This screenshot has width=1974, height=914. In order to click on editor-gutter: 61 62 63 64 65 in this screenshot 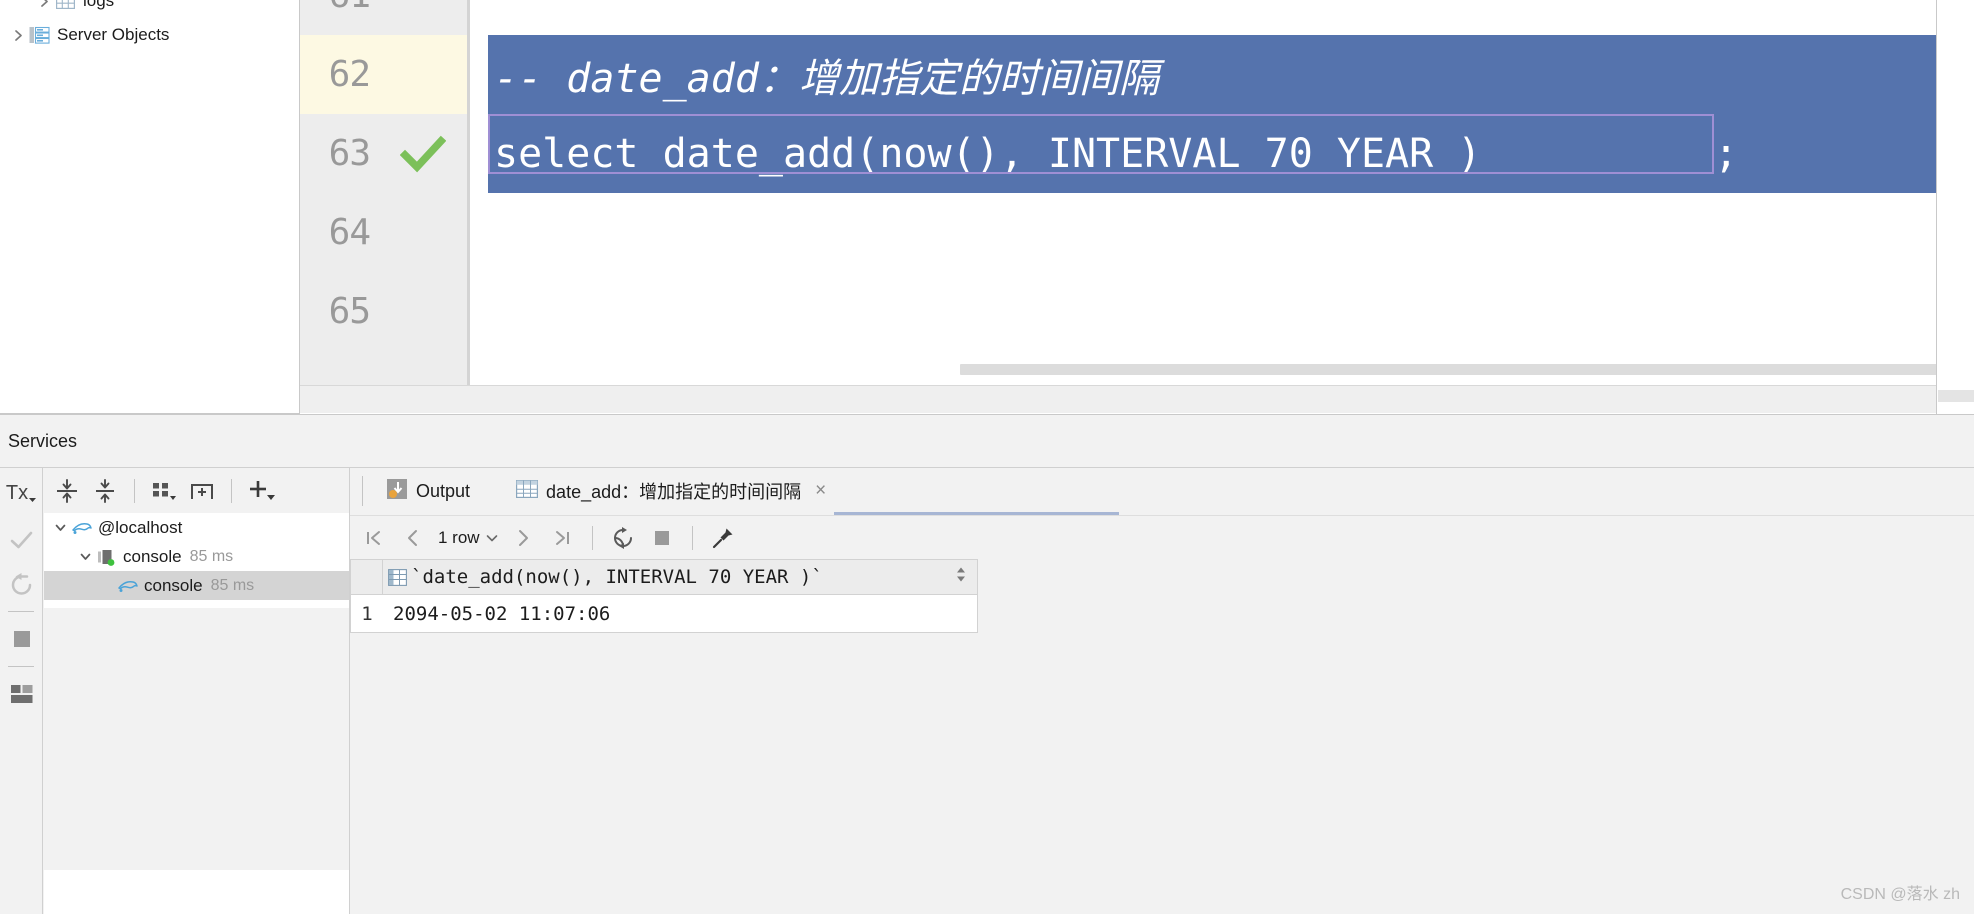, I will do `click(385, 192)`.